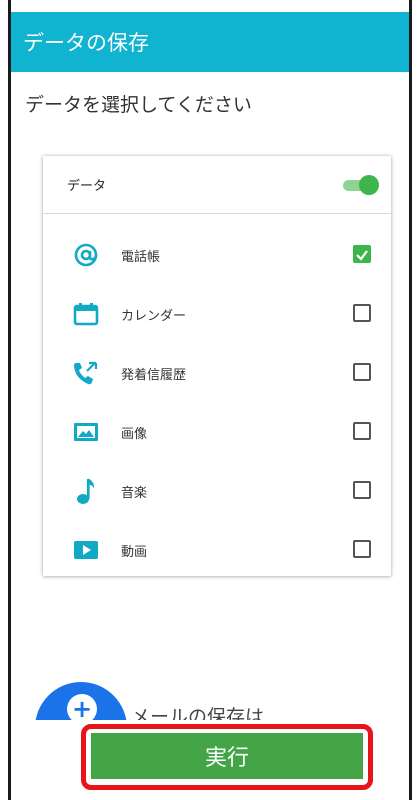 This screenshot has height=800, width=420. What do you see at coordinates (362, 549) in the screenshot?
I see `video-checkbox` at bounding box center [362, 549].